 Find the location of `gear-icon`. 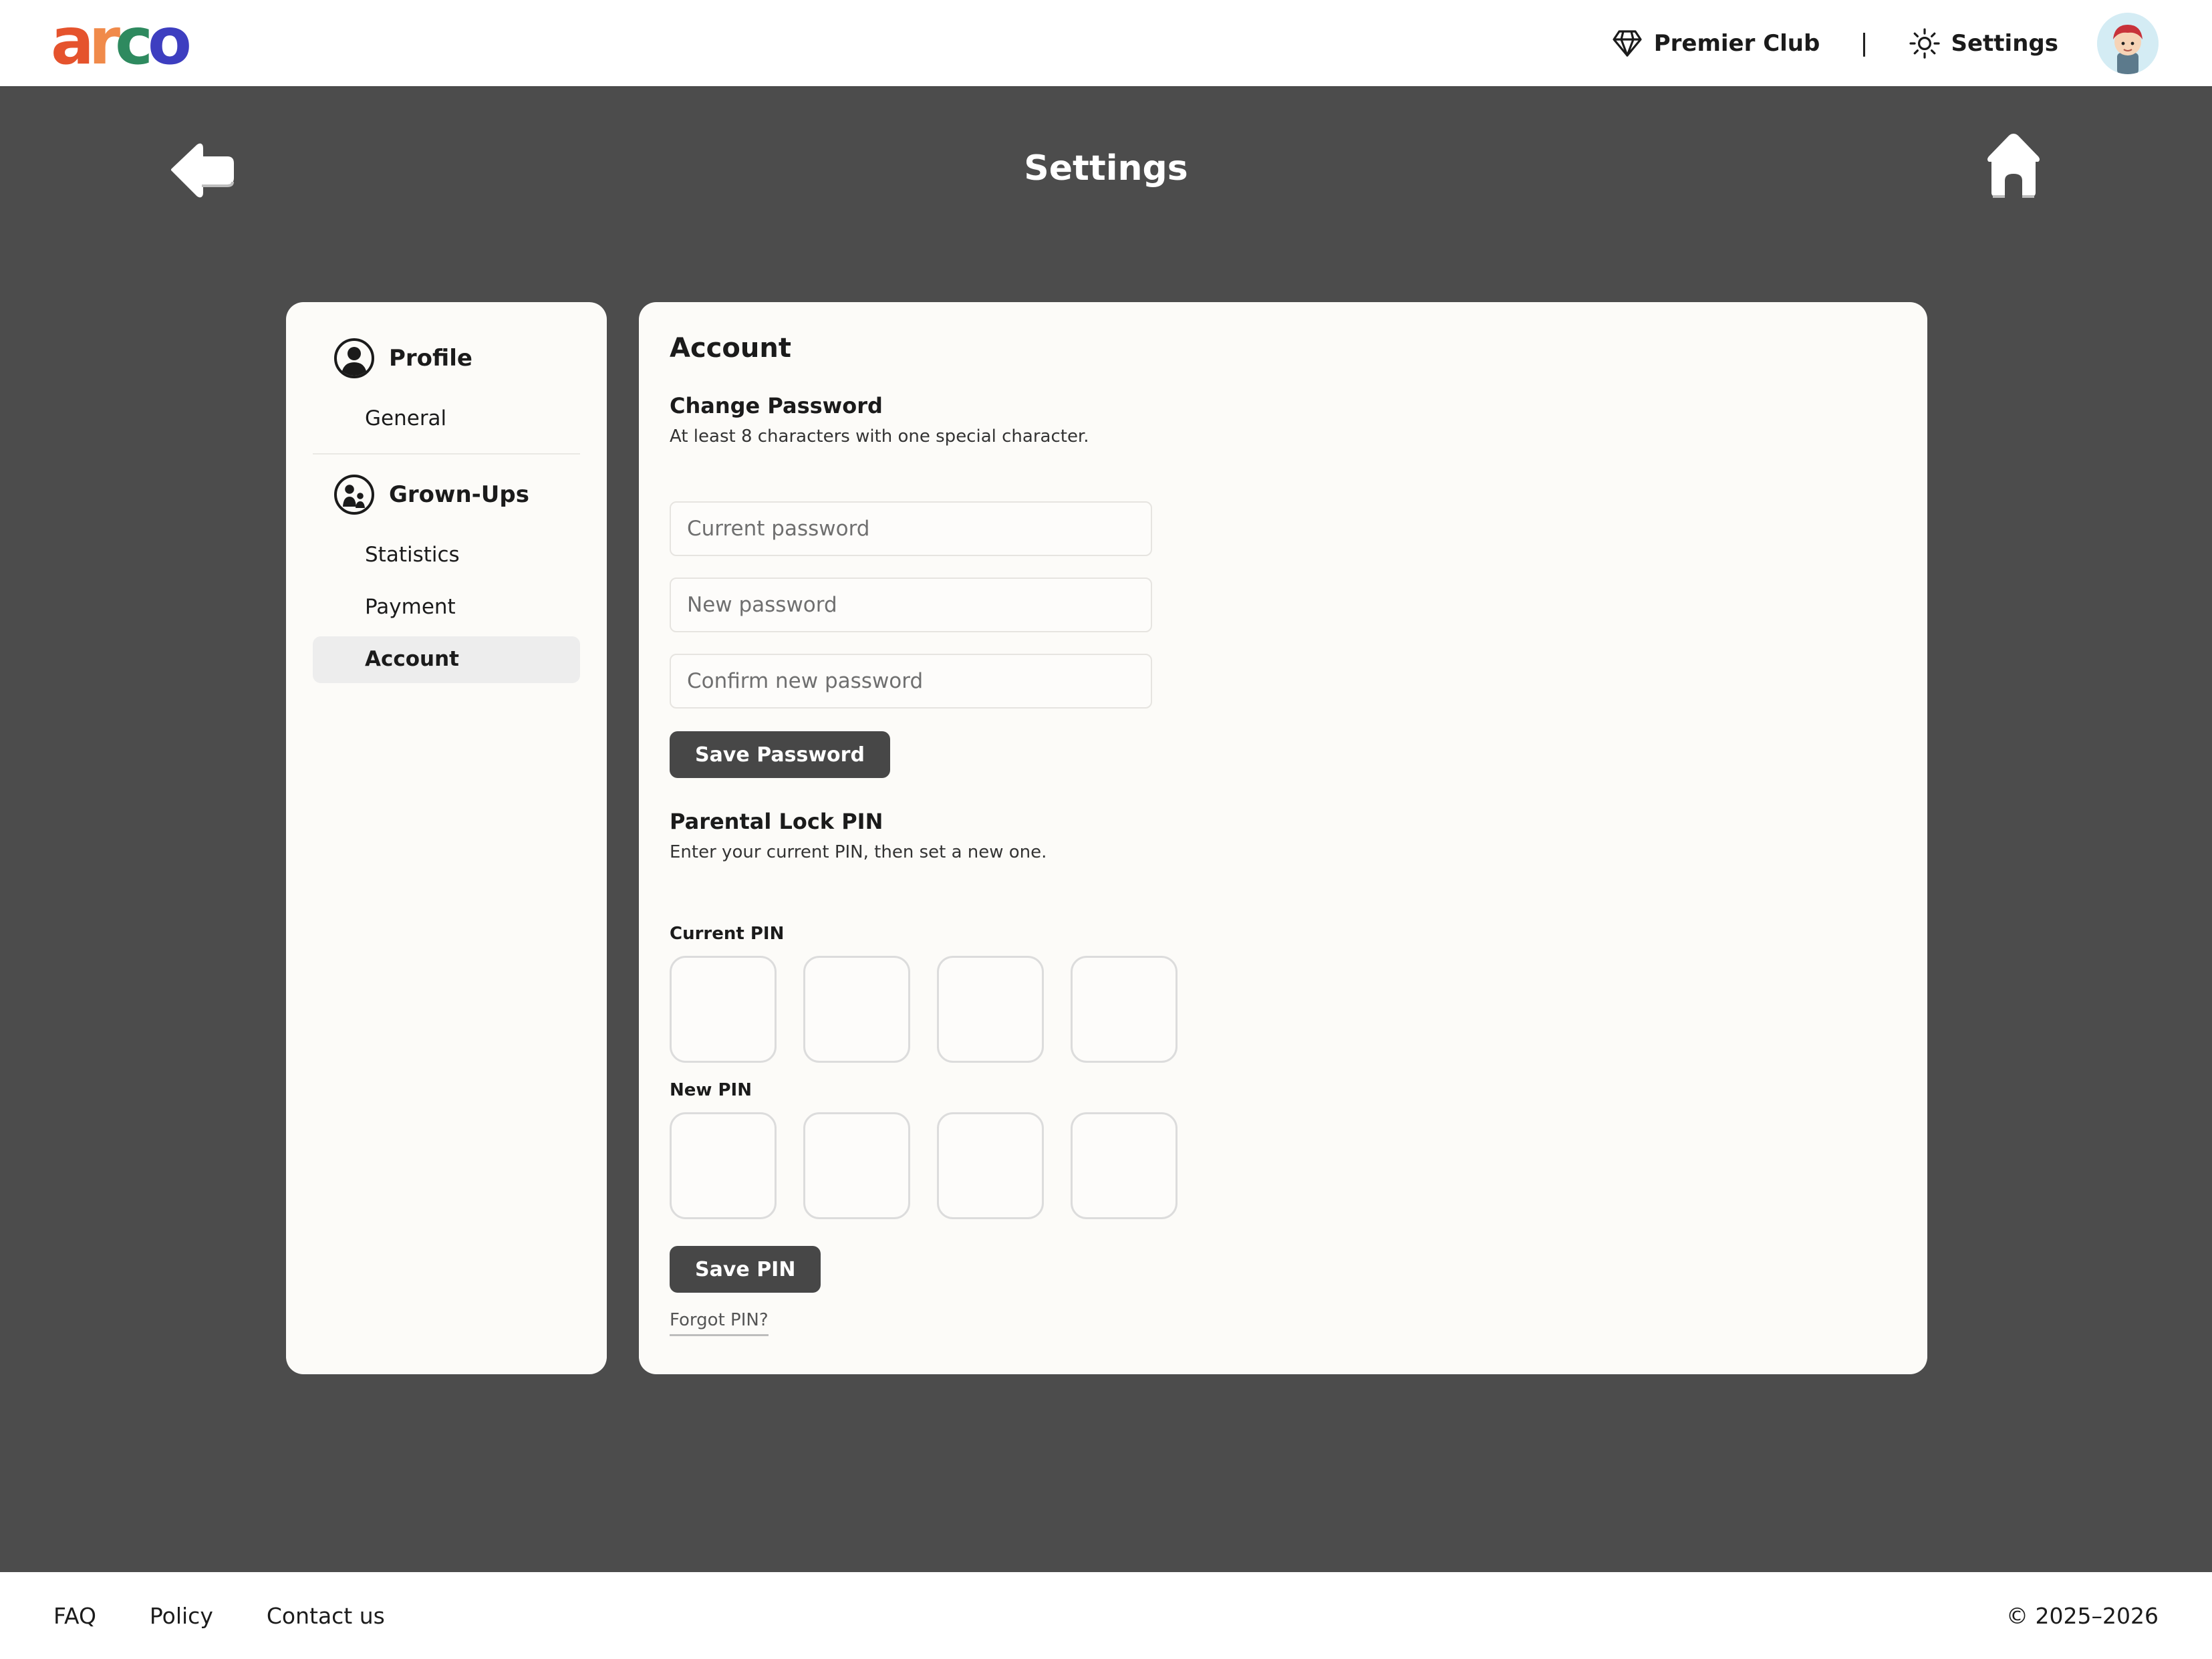

gear-icon is located at coordinates (1924, 43).